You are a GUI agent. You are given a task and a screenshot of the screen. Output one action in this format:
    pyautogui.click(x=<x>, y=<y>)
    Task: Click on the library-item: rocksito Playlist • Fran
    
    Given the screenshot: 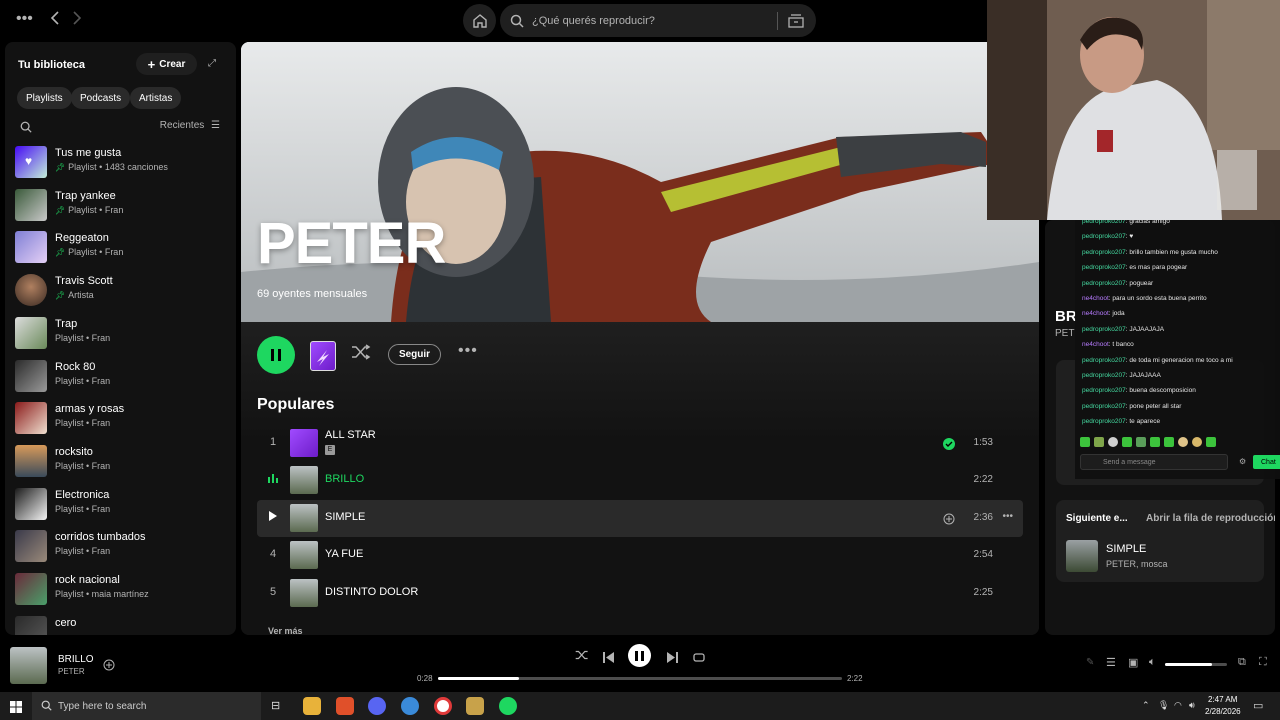 What is the action you would take?
    pyautogui.click(x=122, y=463)
    